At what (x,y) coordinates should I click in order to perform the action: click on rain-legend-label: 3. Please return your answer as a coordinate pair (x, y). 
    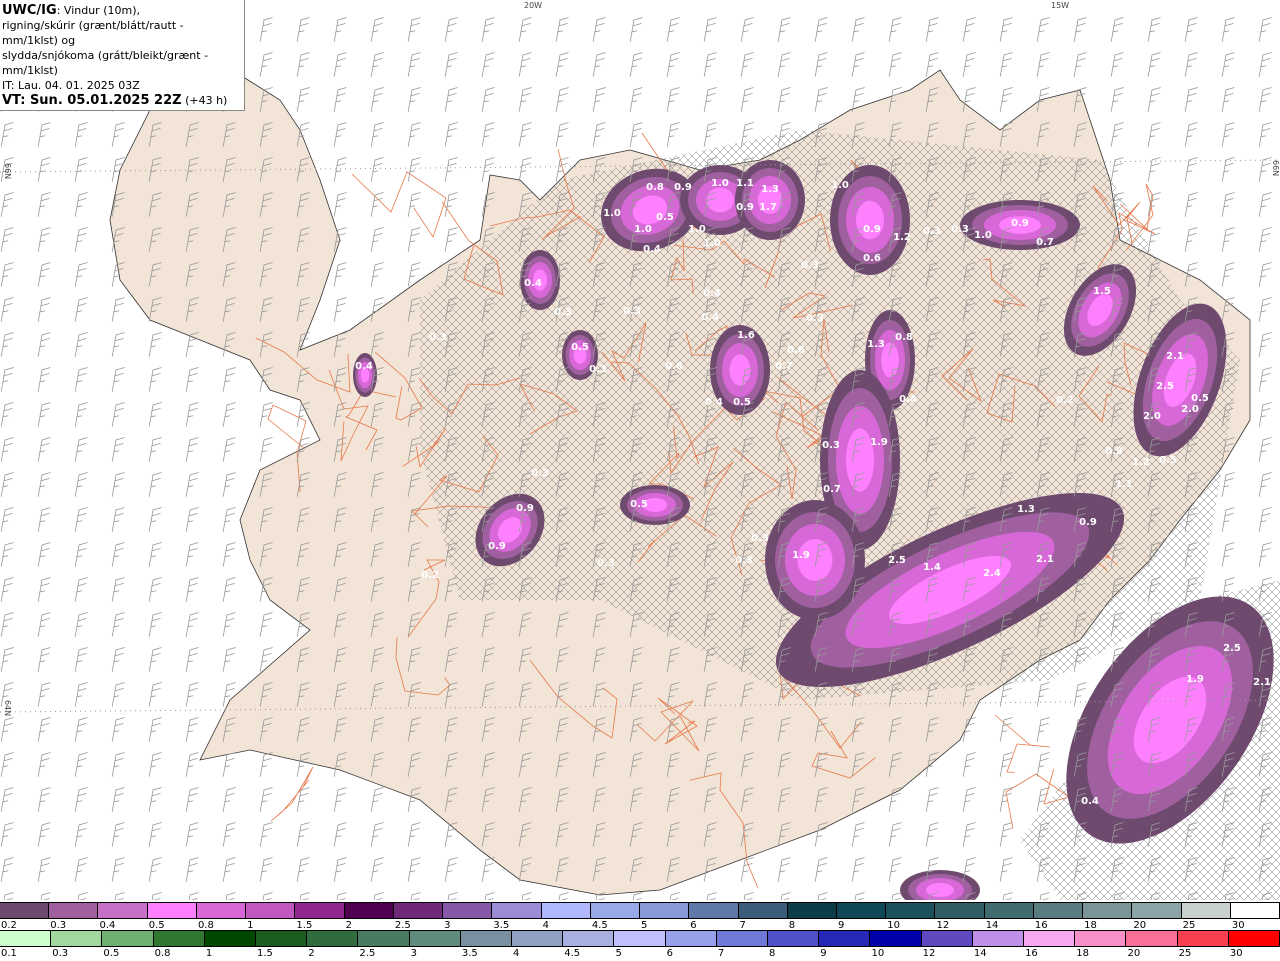
    Looking at the image, I should click on (413, 953).